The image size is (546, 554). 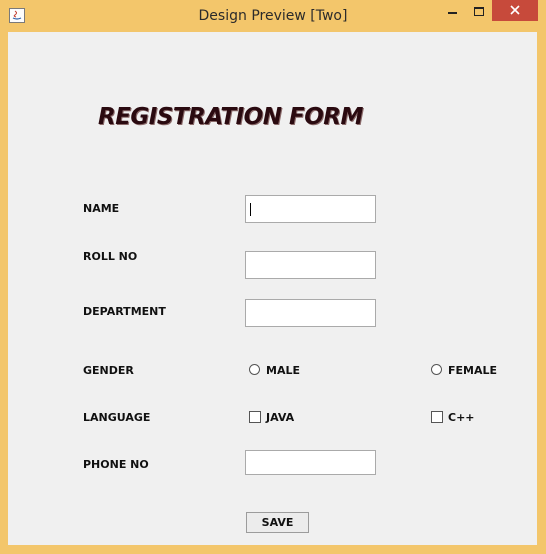 What do you see at coordinates (108, 370) in the screenshot?
I see `gender-label: GENDER` at bounding box center [108, 370].